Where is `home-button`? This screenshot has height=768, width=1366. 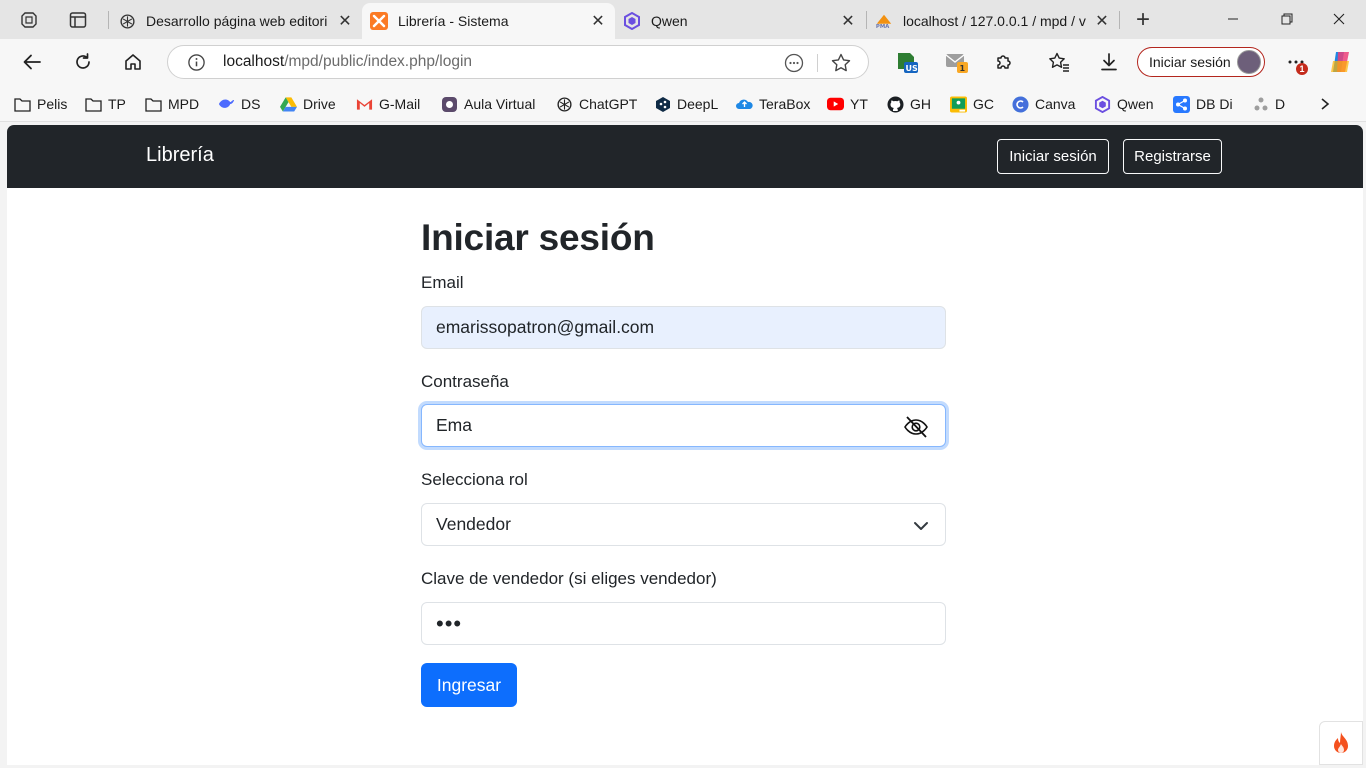 home-button is located at coordinates (133, 62).